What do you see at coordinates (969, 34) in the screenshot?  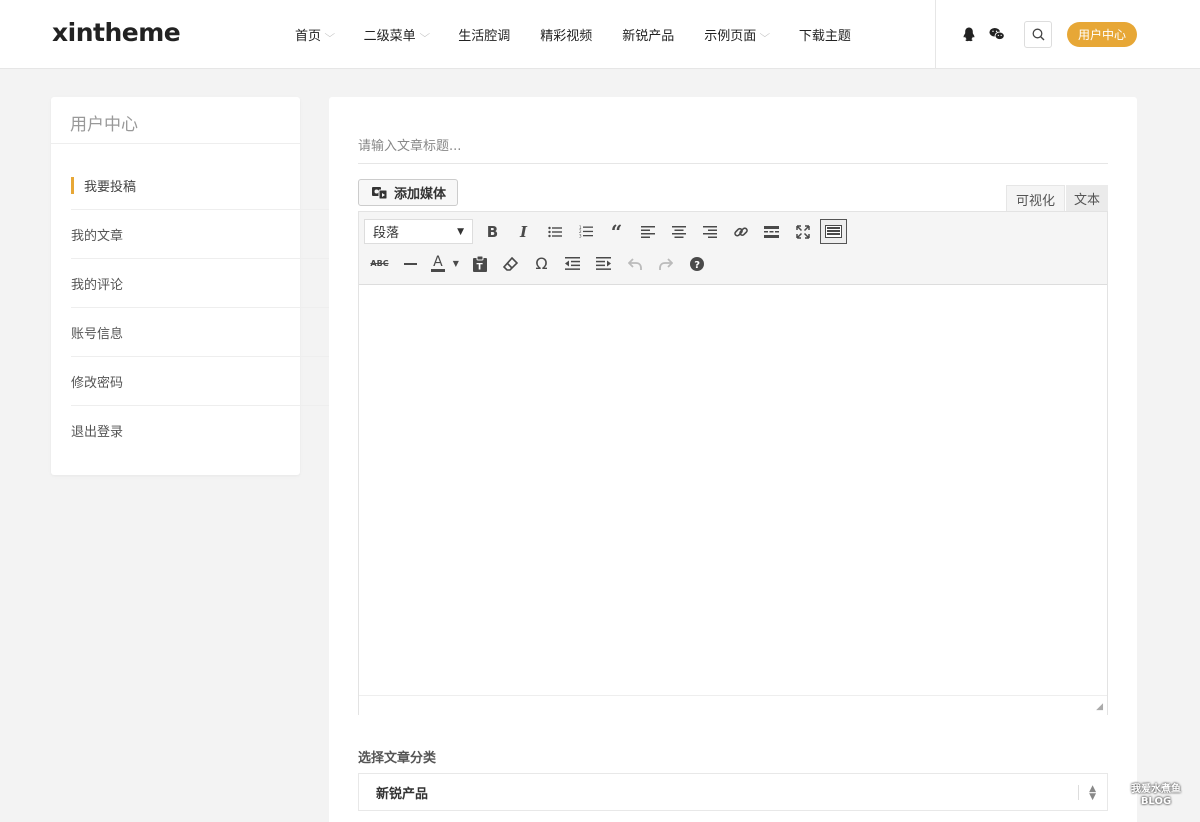 I see `qq-icon` at bounding box center [969, 34].